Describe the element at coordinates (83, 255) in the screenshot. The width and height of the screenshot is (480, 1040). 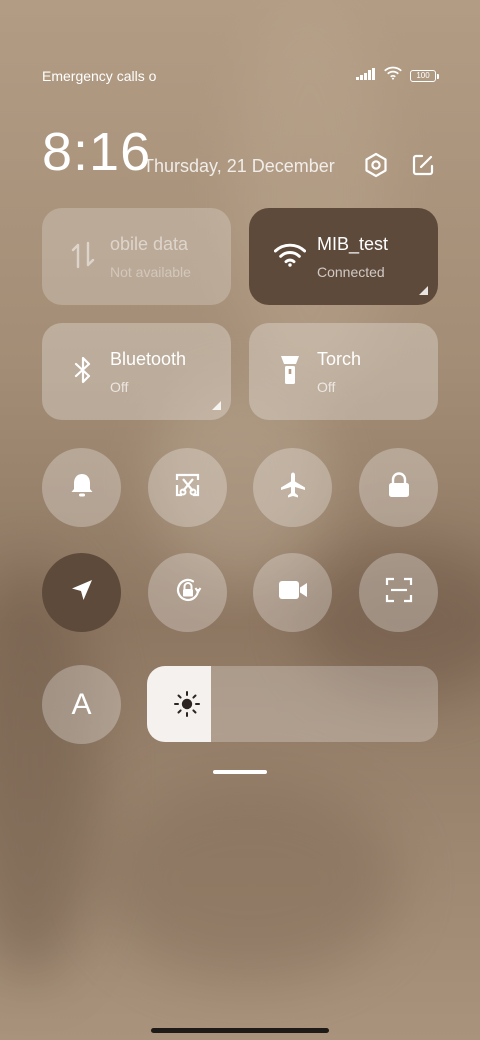
I see `mobile-data-icon` at that location.